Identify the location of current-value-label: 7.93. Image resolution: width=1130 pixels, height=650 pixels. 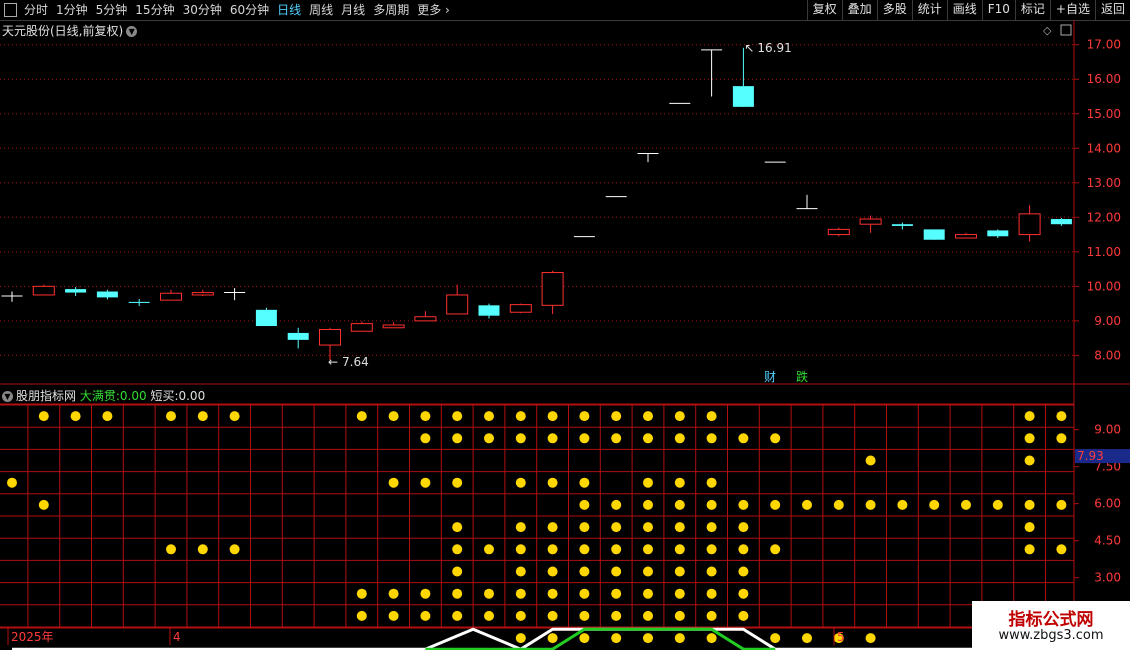
(1090, 456).